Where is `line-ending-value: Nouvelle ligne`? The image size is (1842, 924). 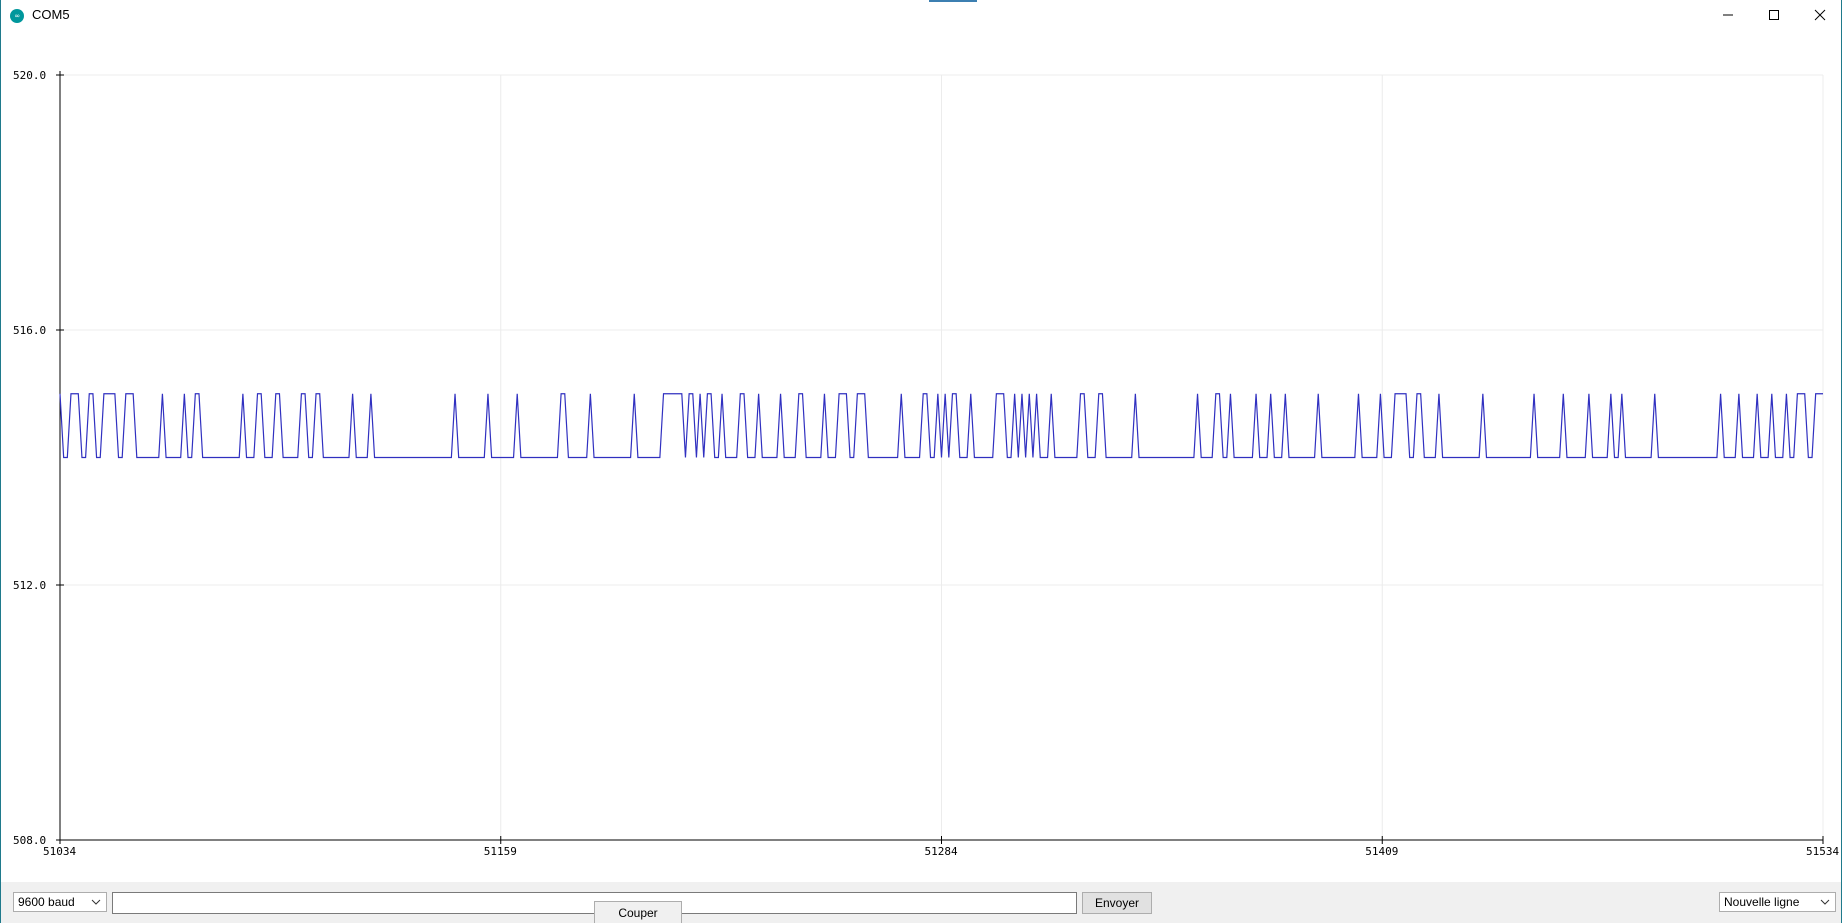 line-ending-value: Nouvelle ligne is located at coordinates (1762, 902).